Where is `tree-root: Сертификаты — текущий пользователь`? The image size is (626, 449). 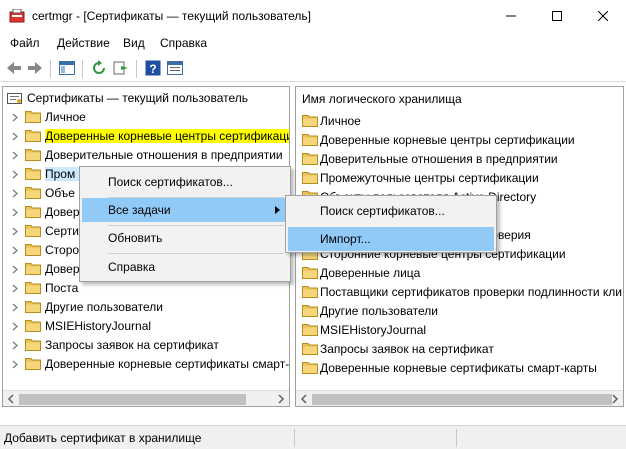 tree-root: Сертификаты — текущий пользователь is located at coordinates (147, 98).